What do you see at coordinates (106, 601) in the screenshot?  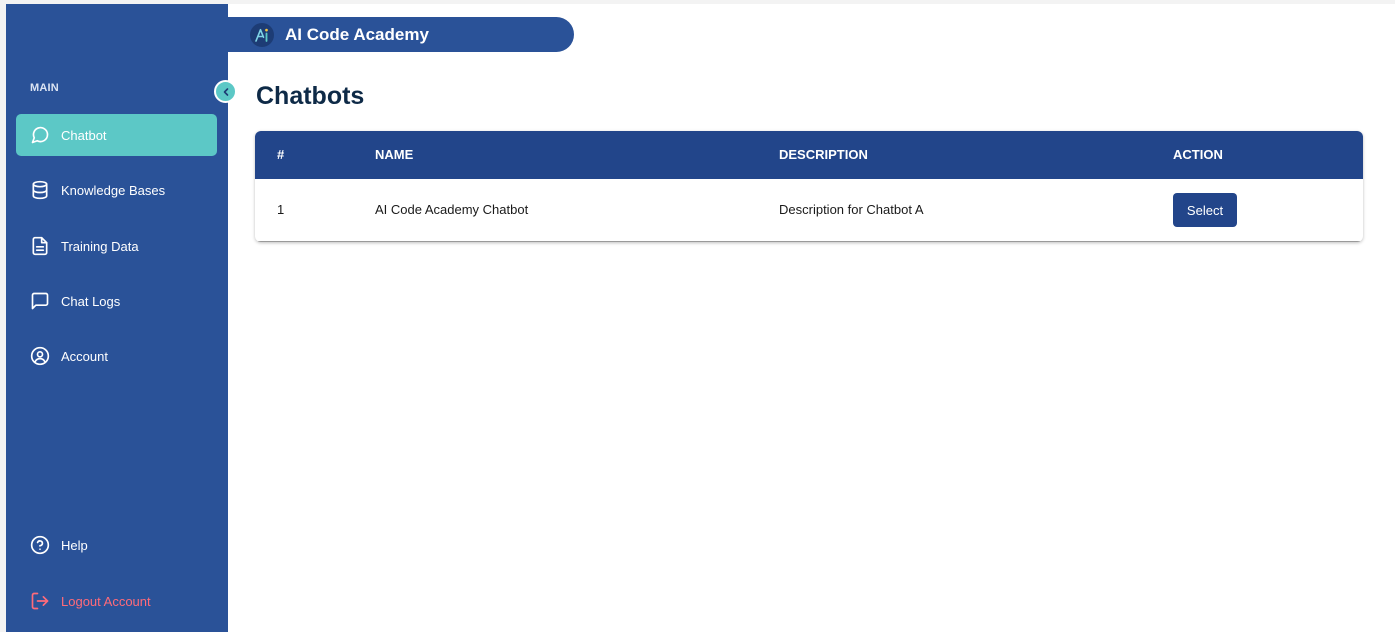 I see `sidebar-item-label: Logout Account` at bounding box center [106, 601].